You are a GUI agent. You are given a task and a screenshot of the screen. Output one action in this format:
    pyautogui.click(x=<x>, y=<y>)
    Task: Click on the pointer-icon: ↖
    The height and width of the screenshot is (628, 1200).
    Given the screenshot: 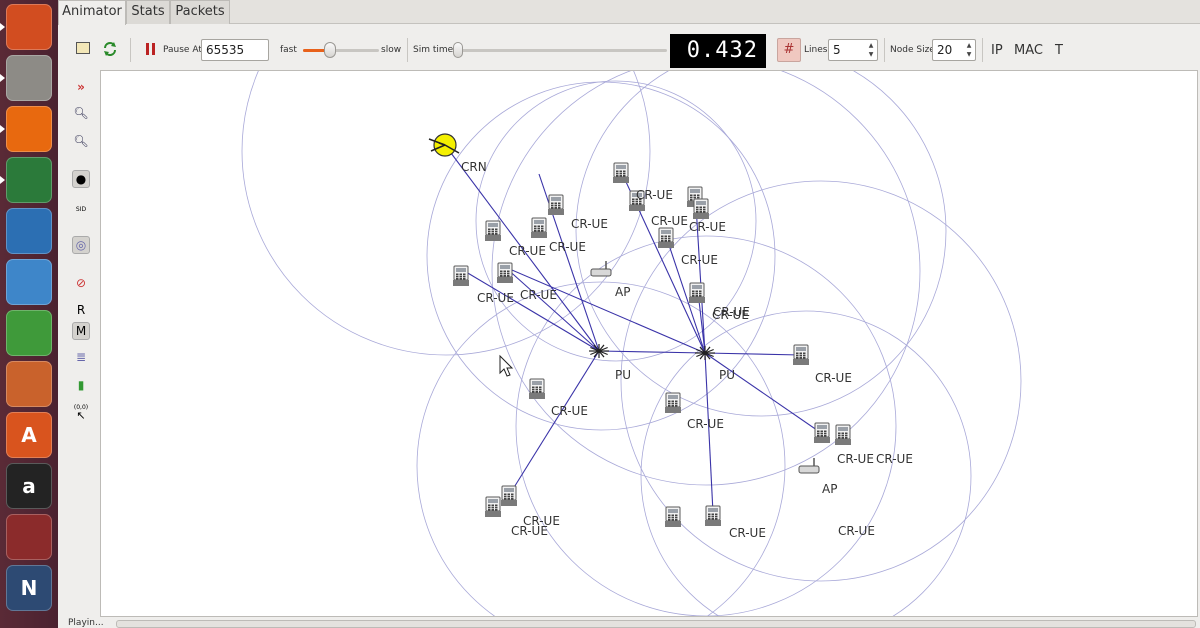 What is the action you would take?
    pyautogui.click(x=81, y=415)
    